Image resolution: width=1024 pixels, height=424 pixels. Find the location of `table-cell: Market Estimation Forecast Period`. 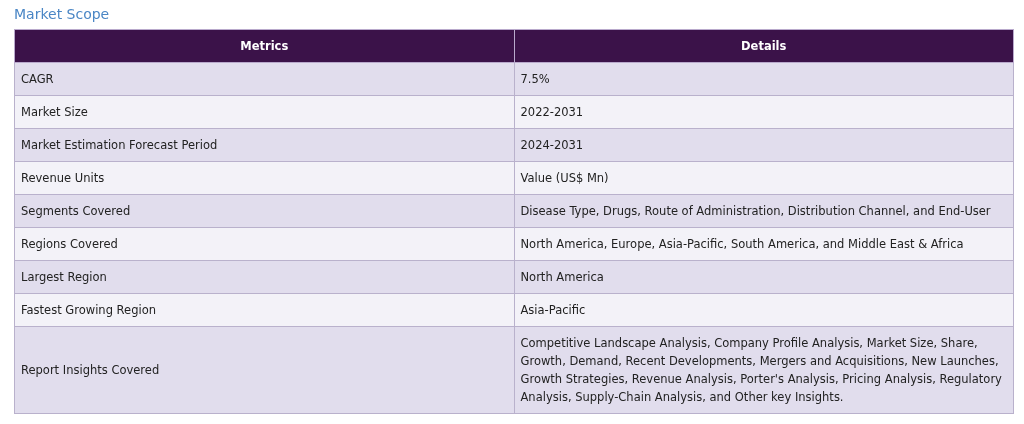

table-cell: Market Estimation Forecast Period is located at coordinates (264, 145).